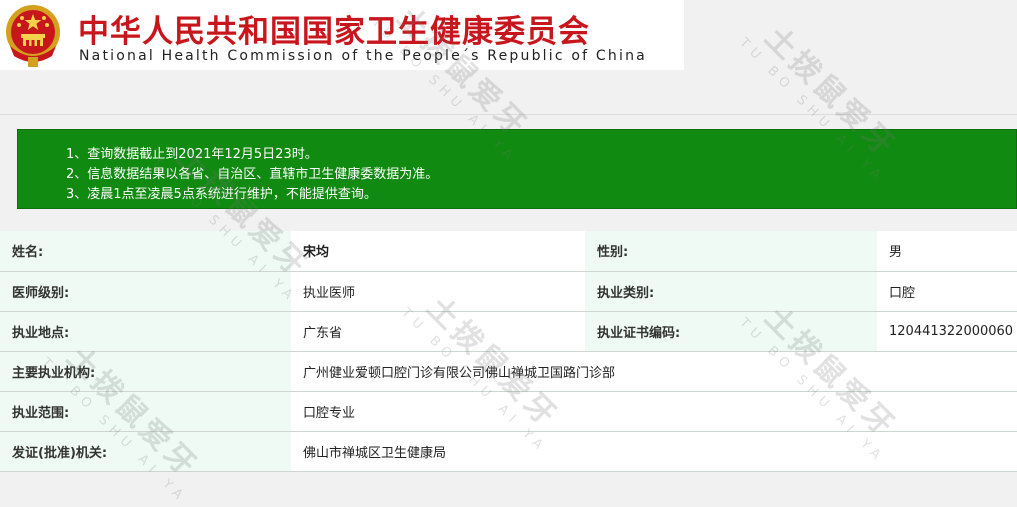  Describe the element at coordinates (334, 32) in the screenshot. I see `site-title-cn: 中华人民共和国国家卫生健康委员会` at that location.